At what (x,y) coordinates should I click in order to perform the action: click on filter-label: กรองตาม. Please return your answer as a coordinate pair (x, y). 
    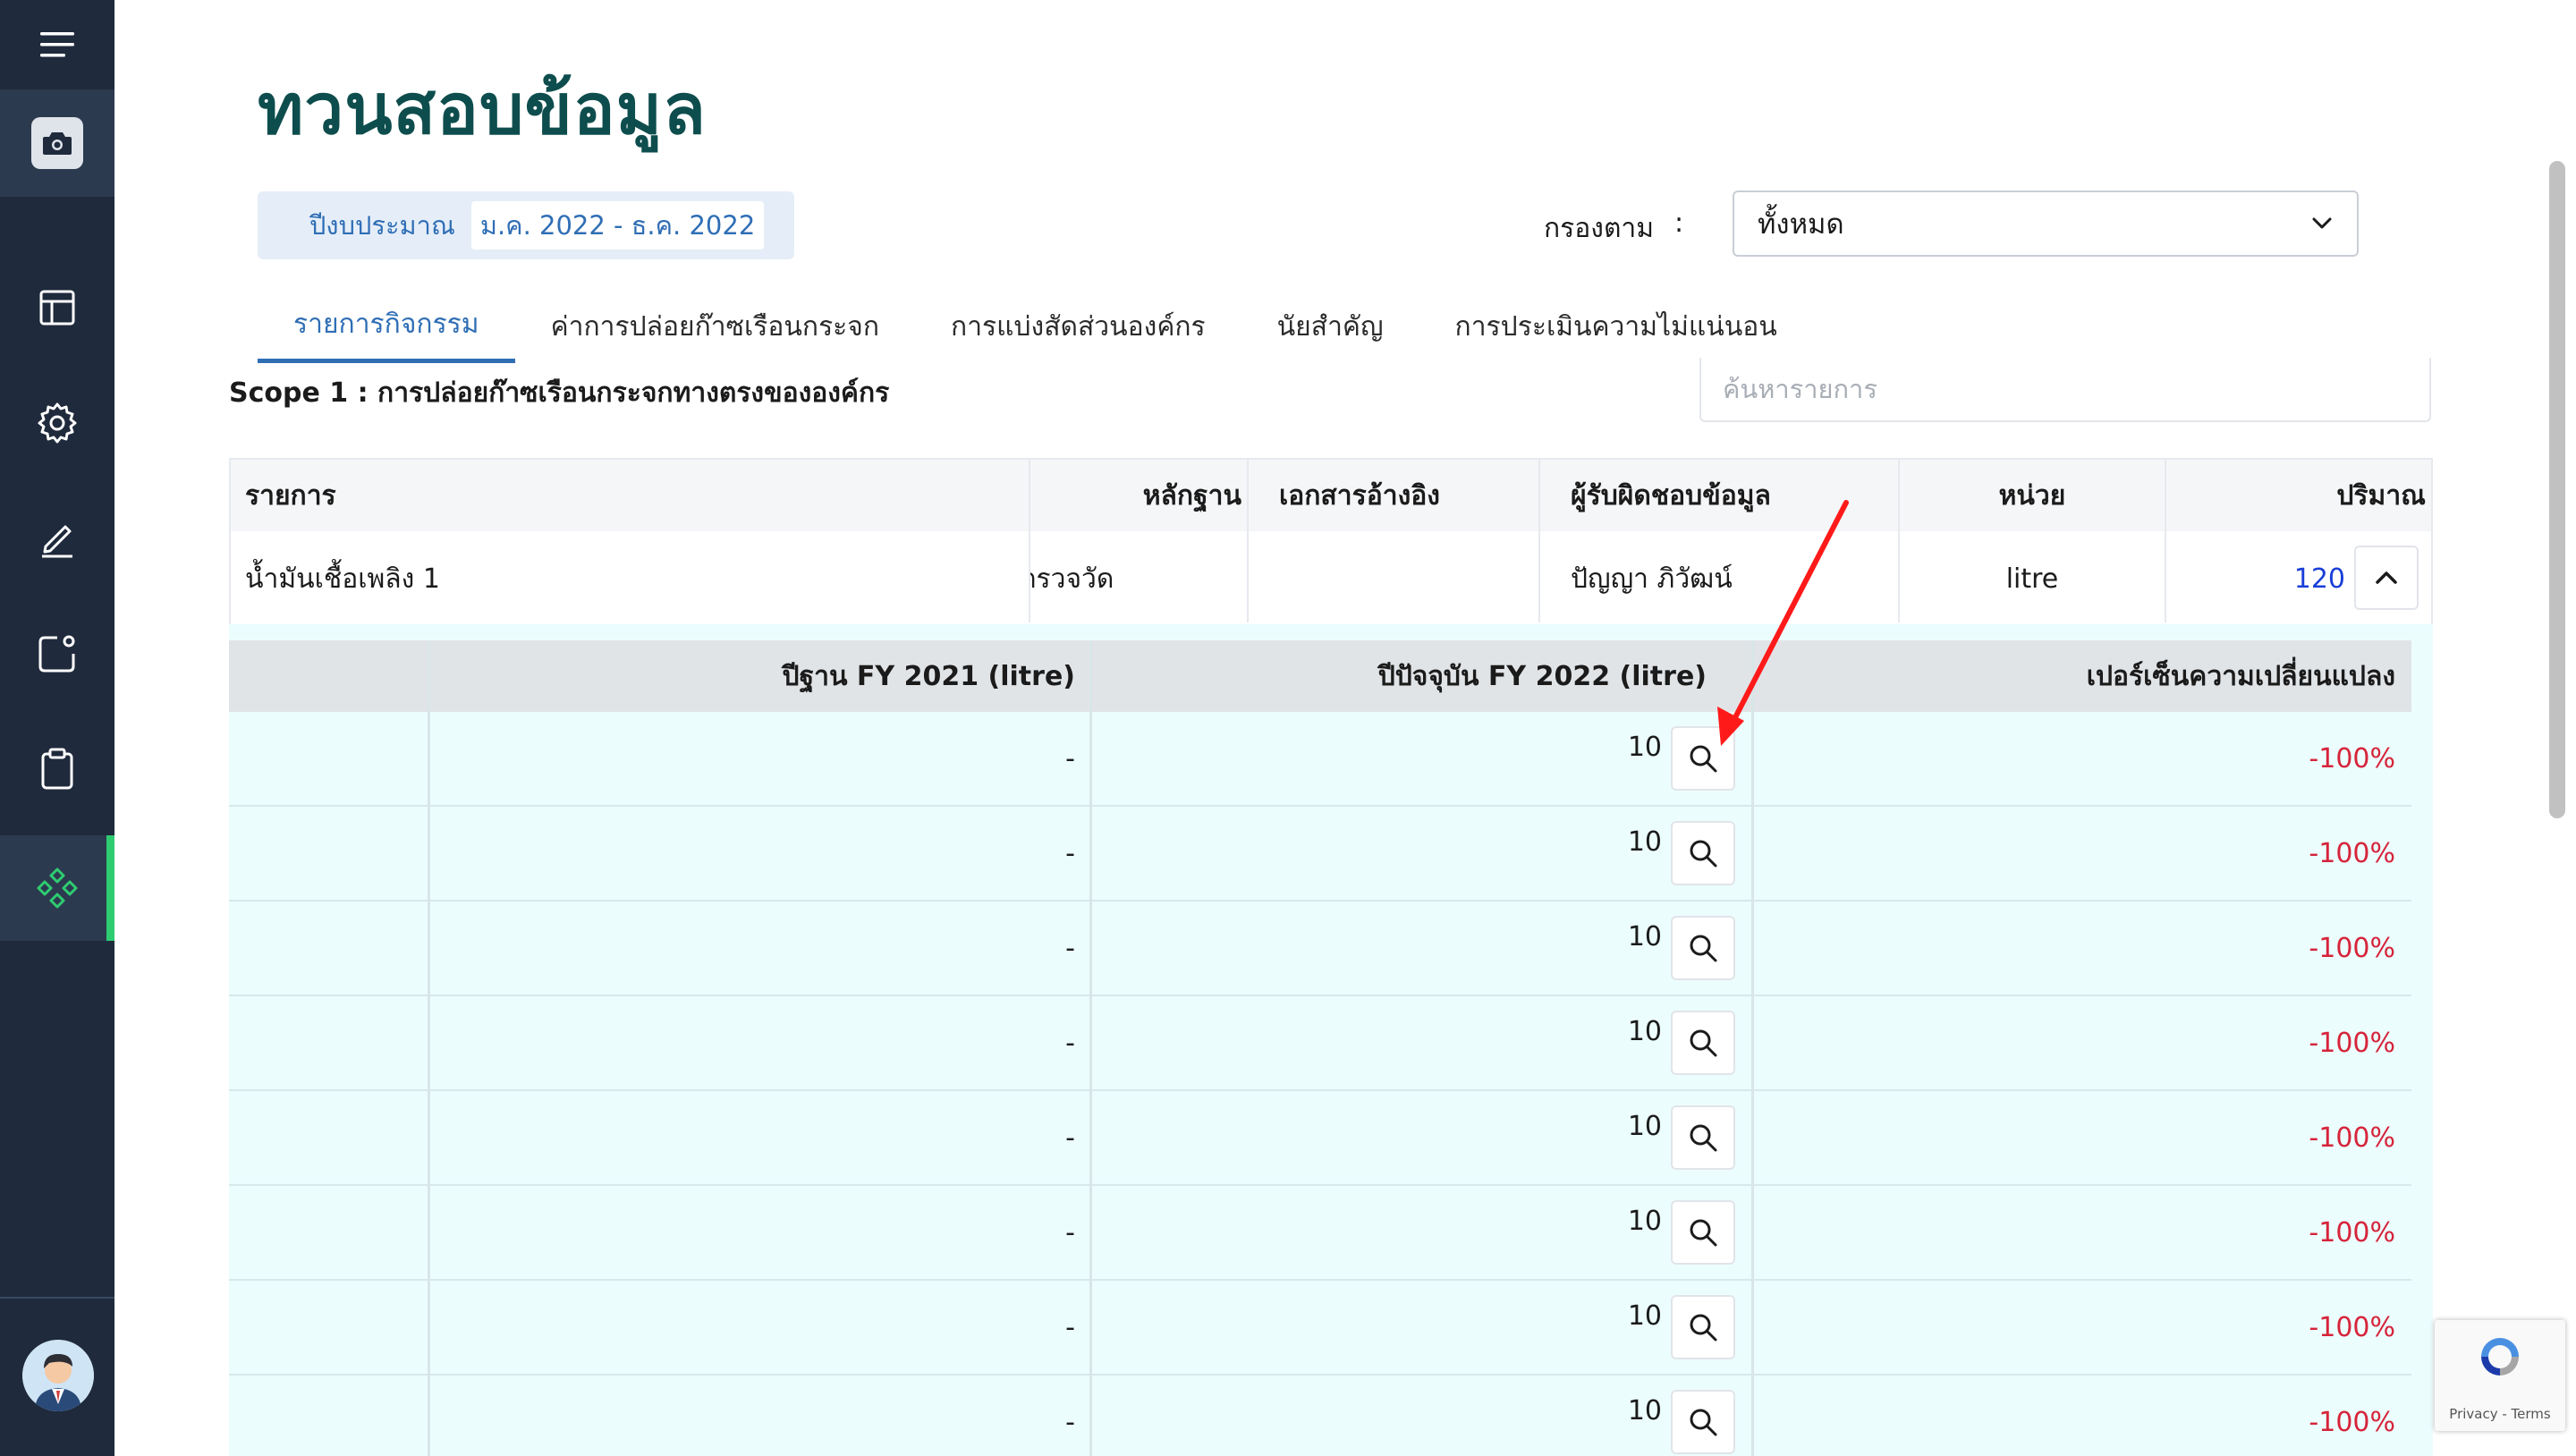
    Looking at the image, I should click on (1599, 228).